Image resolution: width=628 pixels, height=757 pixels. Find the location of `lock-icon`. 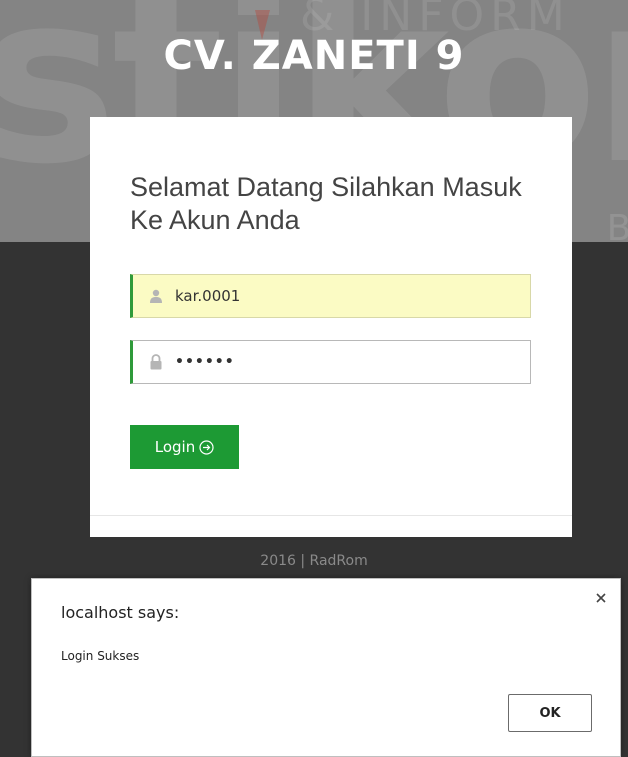

lock-icon is located at coordinates (156, 362).